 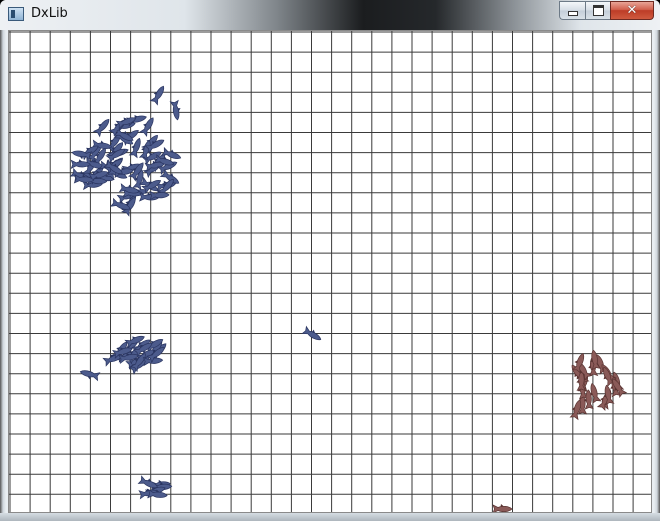 I want to click on app-window-icon, so click(x=16, y=14).